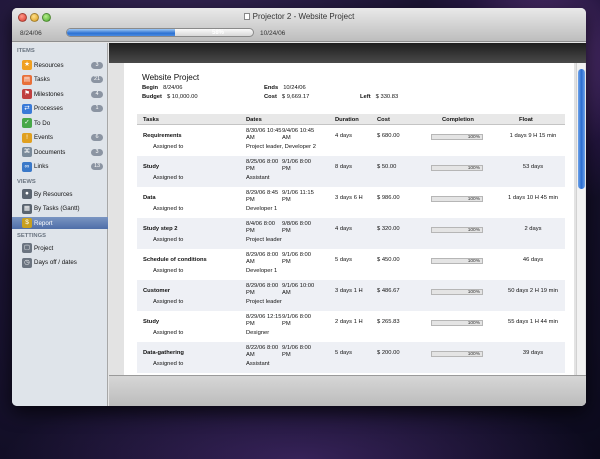 The width and height of the screenshot is (600, 459). Describe the element at coordinates (27, 137) in the screenshot. I see `event-icon: !` at that location.